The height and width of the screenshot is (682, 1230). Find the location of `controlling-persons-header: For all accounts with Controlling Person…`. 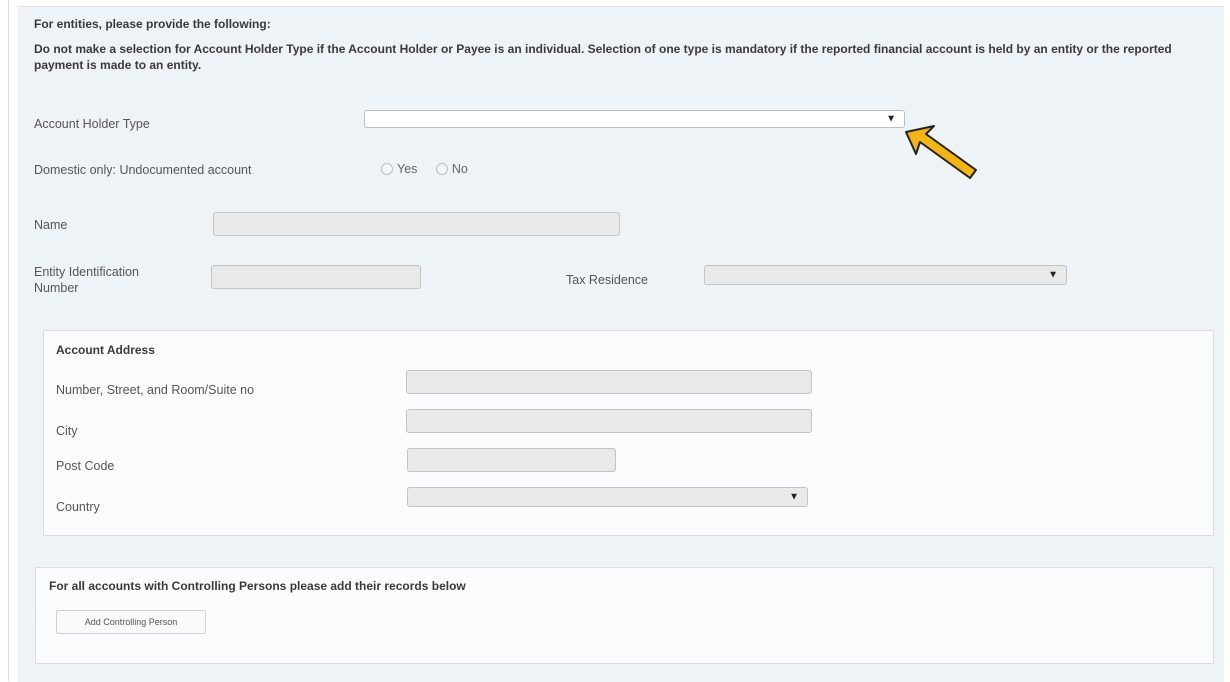

controlling-persons-header: For all accounts with Controlling Person… is located at coordinates (257, 586).